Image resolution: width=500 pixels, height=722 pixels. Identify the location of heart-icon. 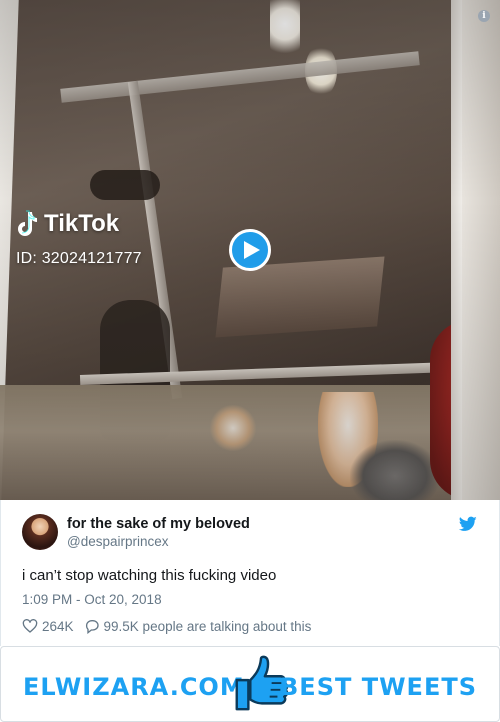
(30, 626).